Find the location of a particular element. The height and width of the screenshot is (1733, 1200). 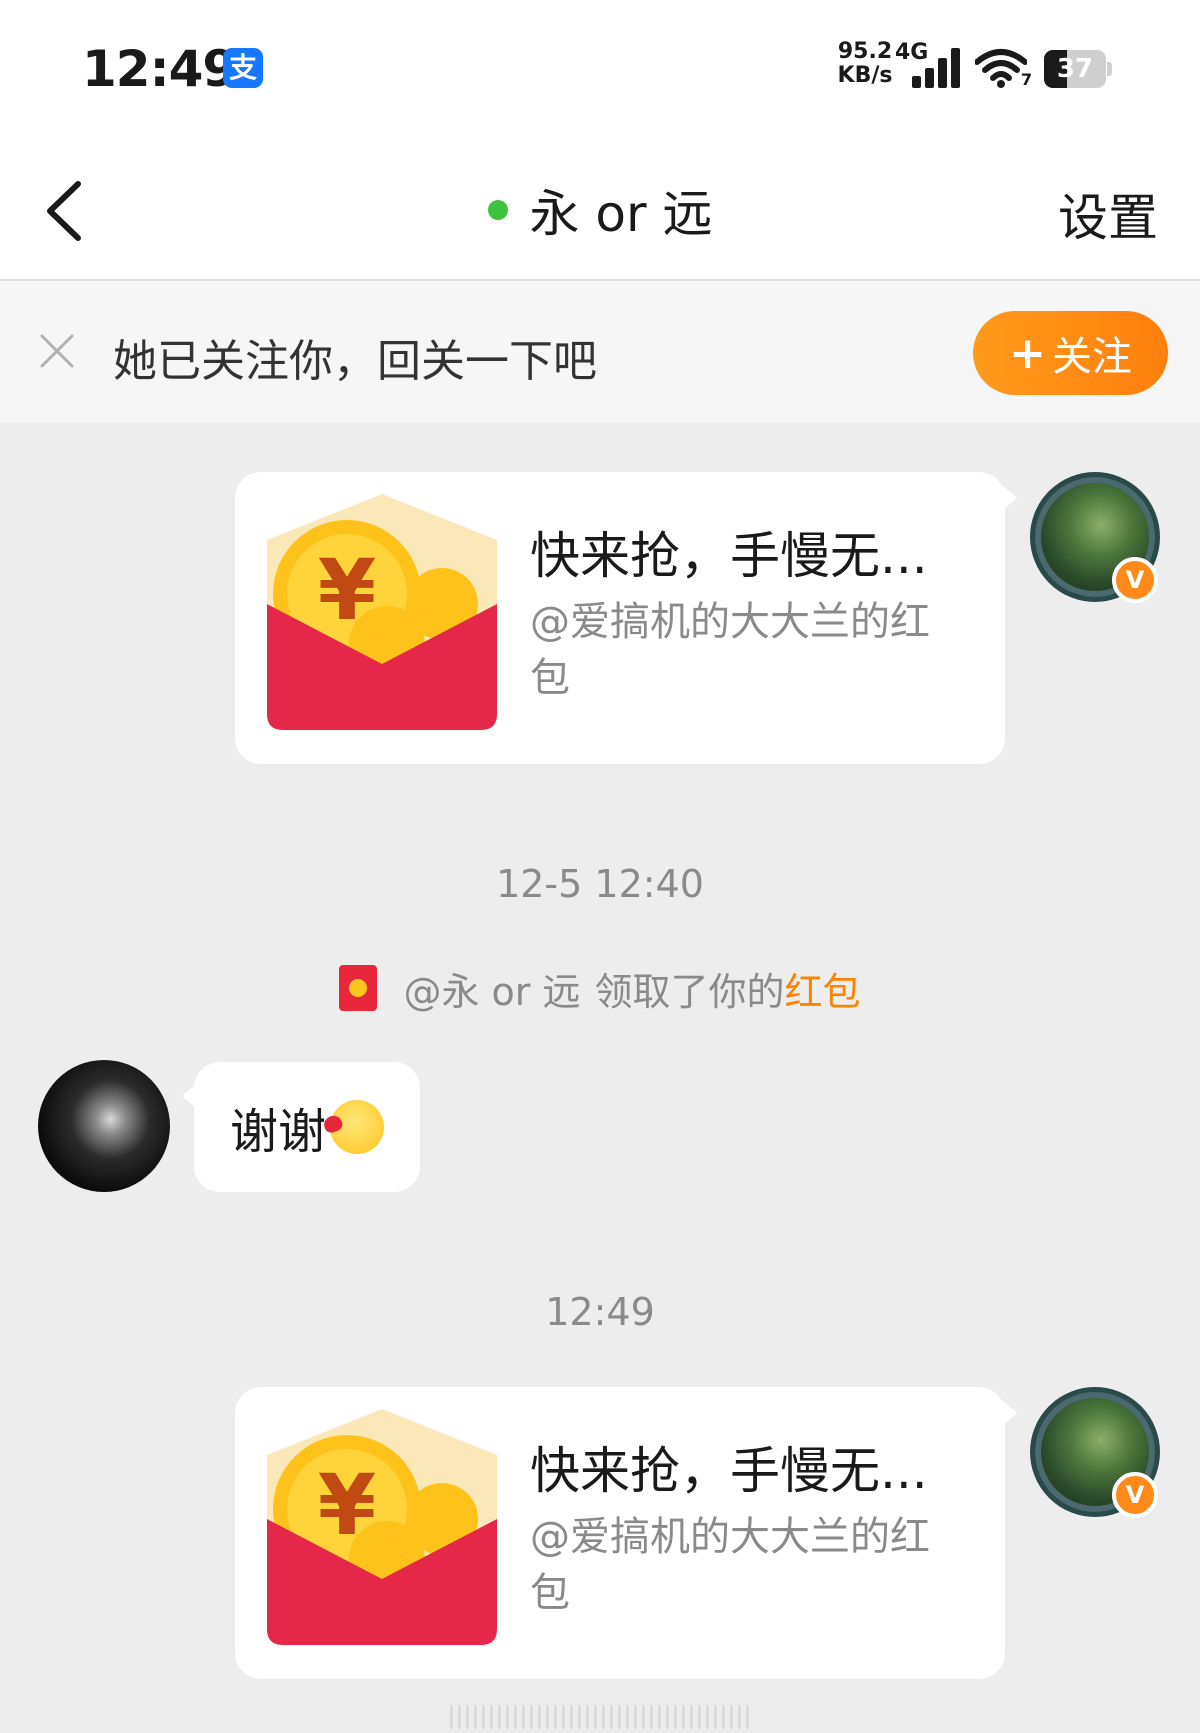

message-text: 谢谢 is located at coordinates (278, 1132).